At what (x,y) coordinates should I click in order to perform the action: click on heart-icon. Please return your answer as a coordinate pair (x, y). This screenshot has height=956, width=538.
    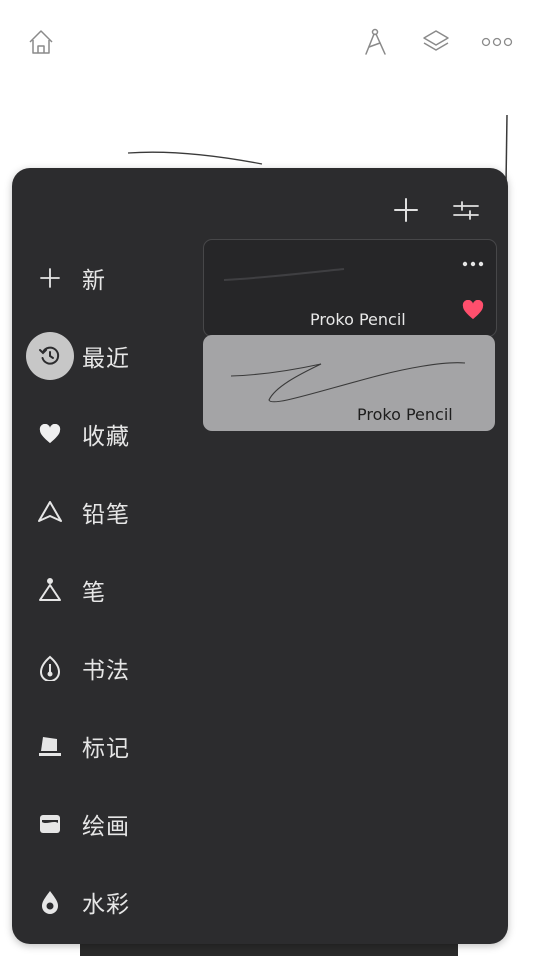
    Looking at the image, I should click on (50, 434).